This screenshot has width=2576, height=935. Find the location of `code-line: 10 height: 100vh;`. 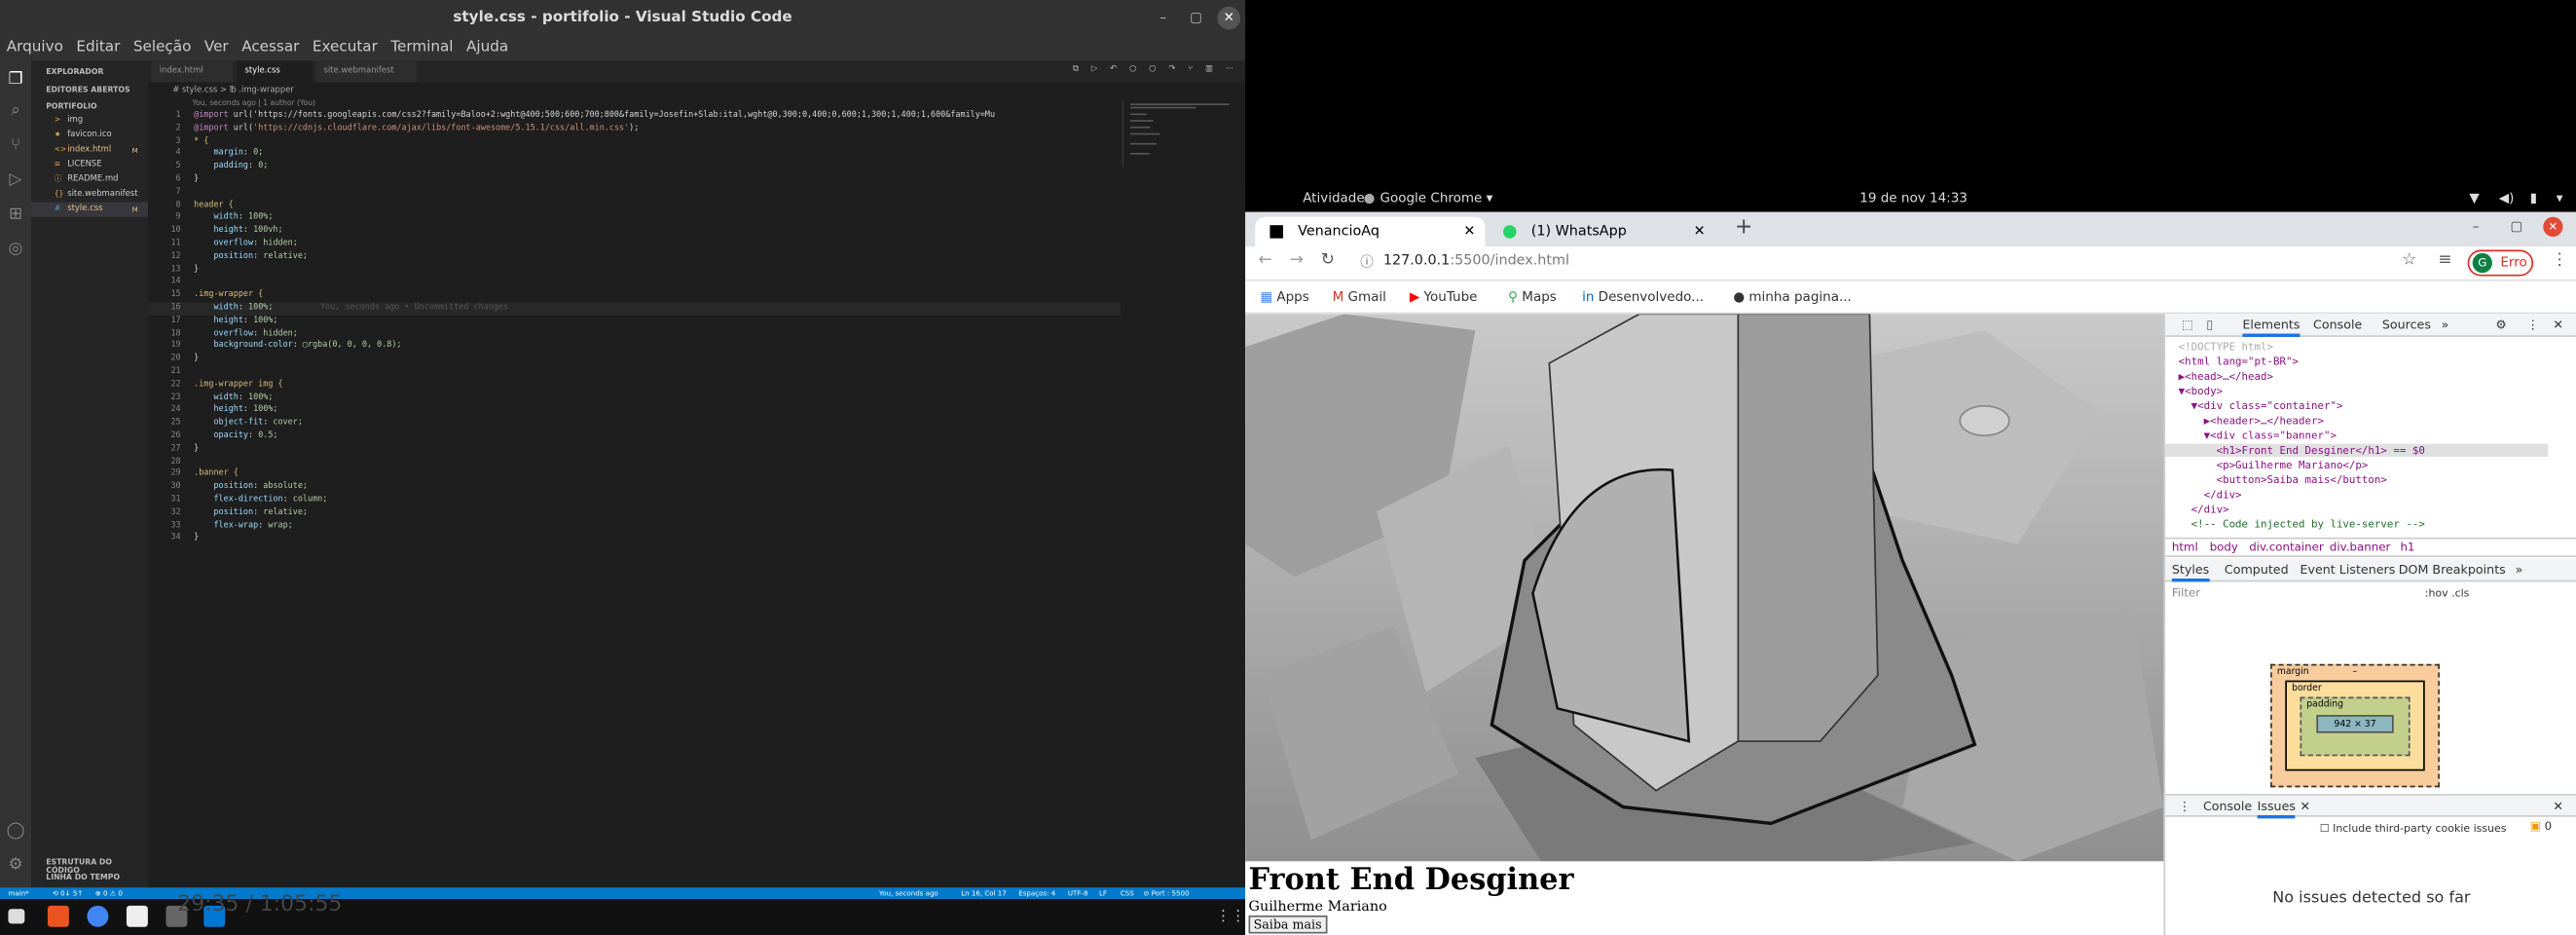

code-line: 10 height: 100vh; is located at coordinates (634, 232).